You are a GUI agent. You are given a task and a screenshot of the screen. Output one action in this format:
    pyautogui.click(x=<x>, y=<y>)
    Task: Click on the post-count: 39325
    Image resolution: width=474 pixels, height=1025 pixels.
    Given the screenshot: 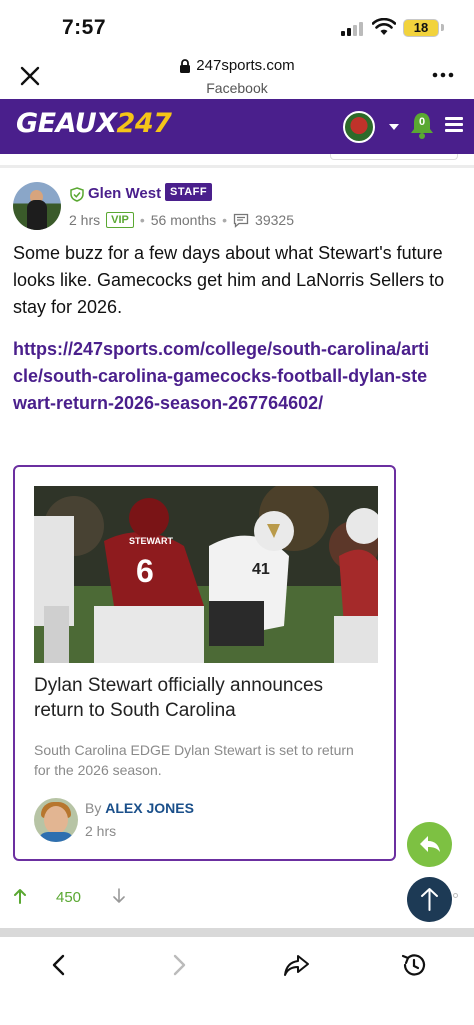 What is the action you would take?
    pyautogui.click(x=274, y=220)
    